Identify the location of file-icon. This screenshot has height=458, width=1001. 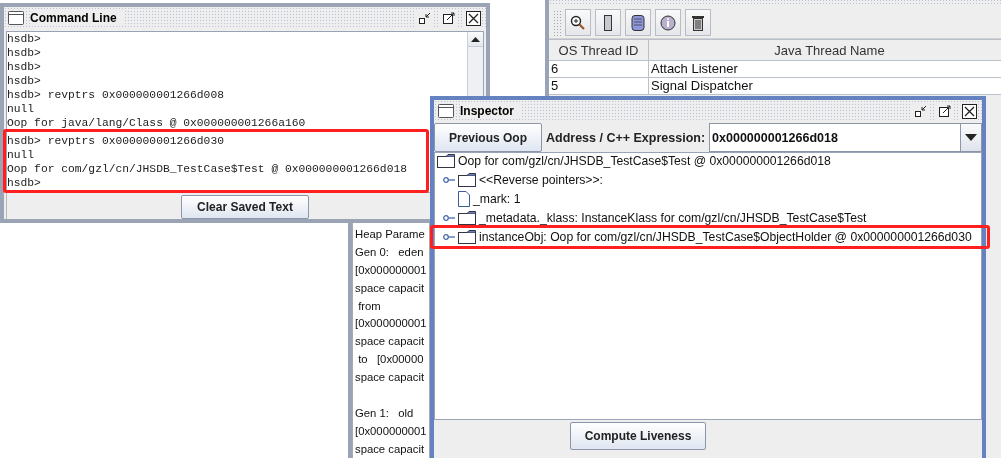
(464, 199).